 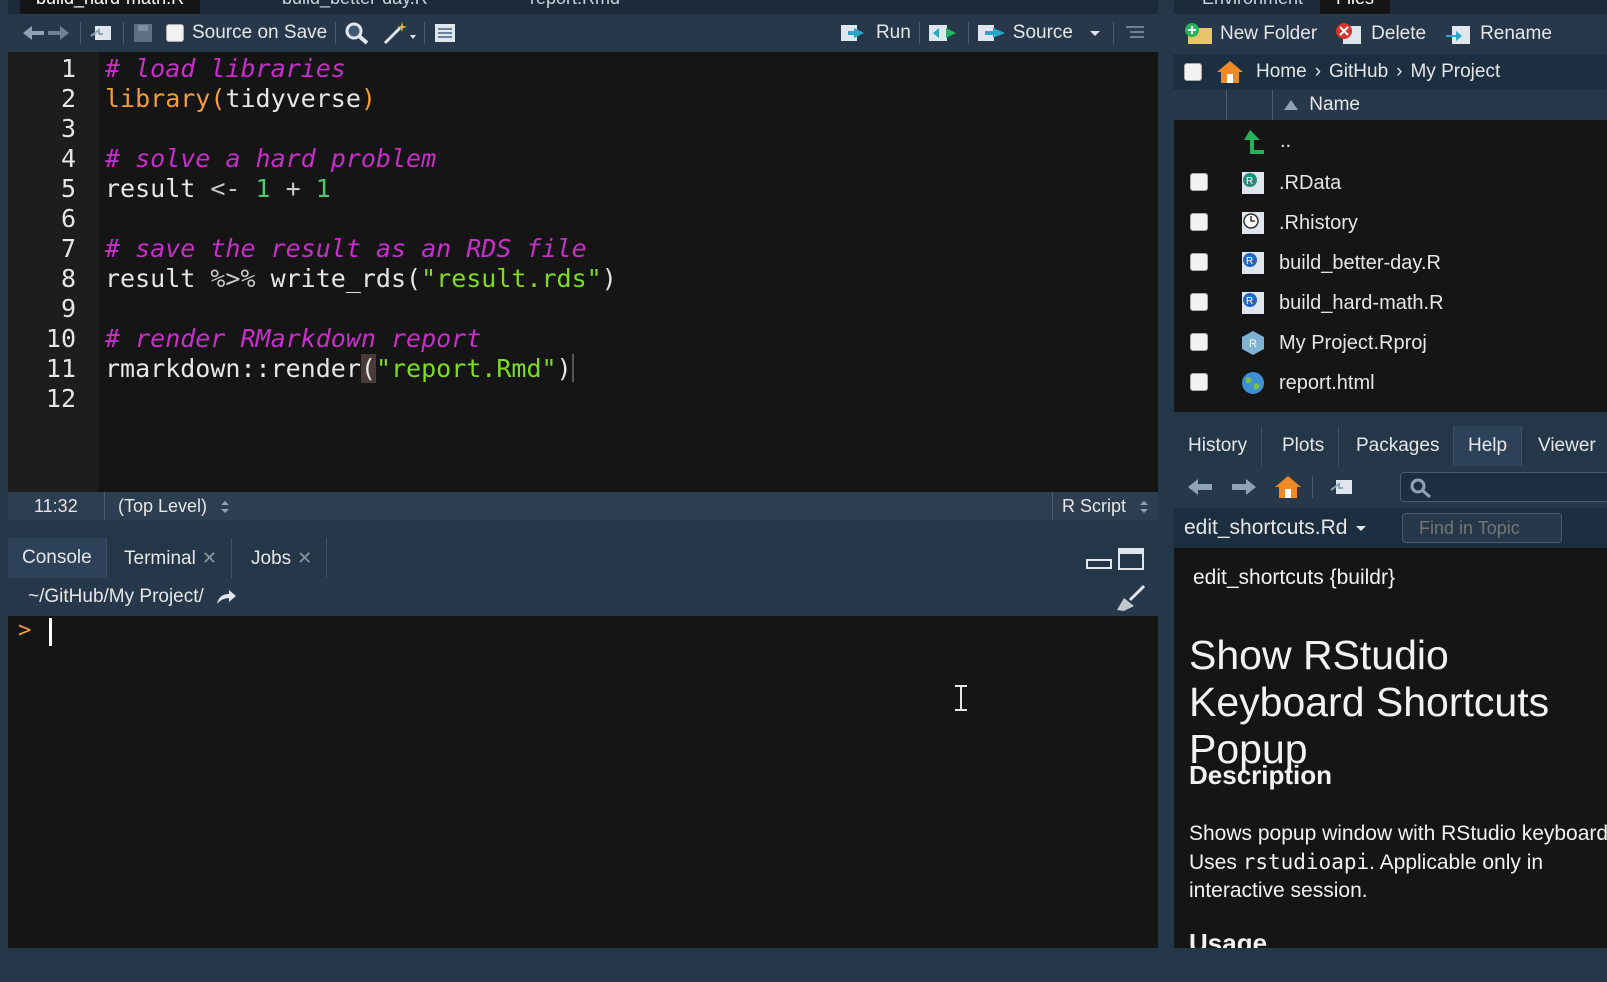 What do you see at coordinates (1516, 33) in the screenshot?
I see `rename-label: Rename` at bounding box center [1516, 33].